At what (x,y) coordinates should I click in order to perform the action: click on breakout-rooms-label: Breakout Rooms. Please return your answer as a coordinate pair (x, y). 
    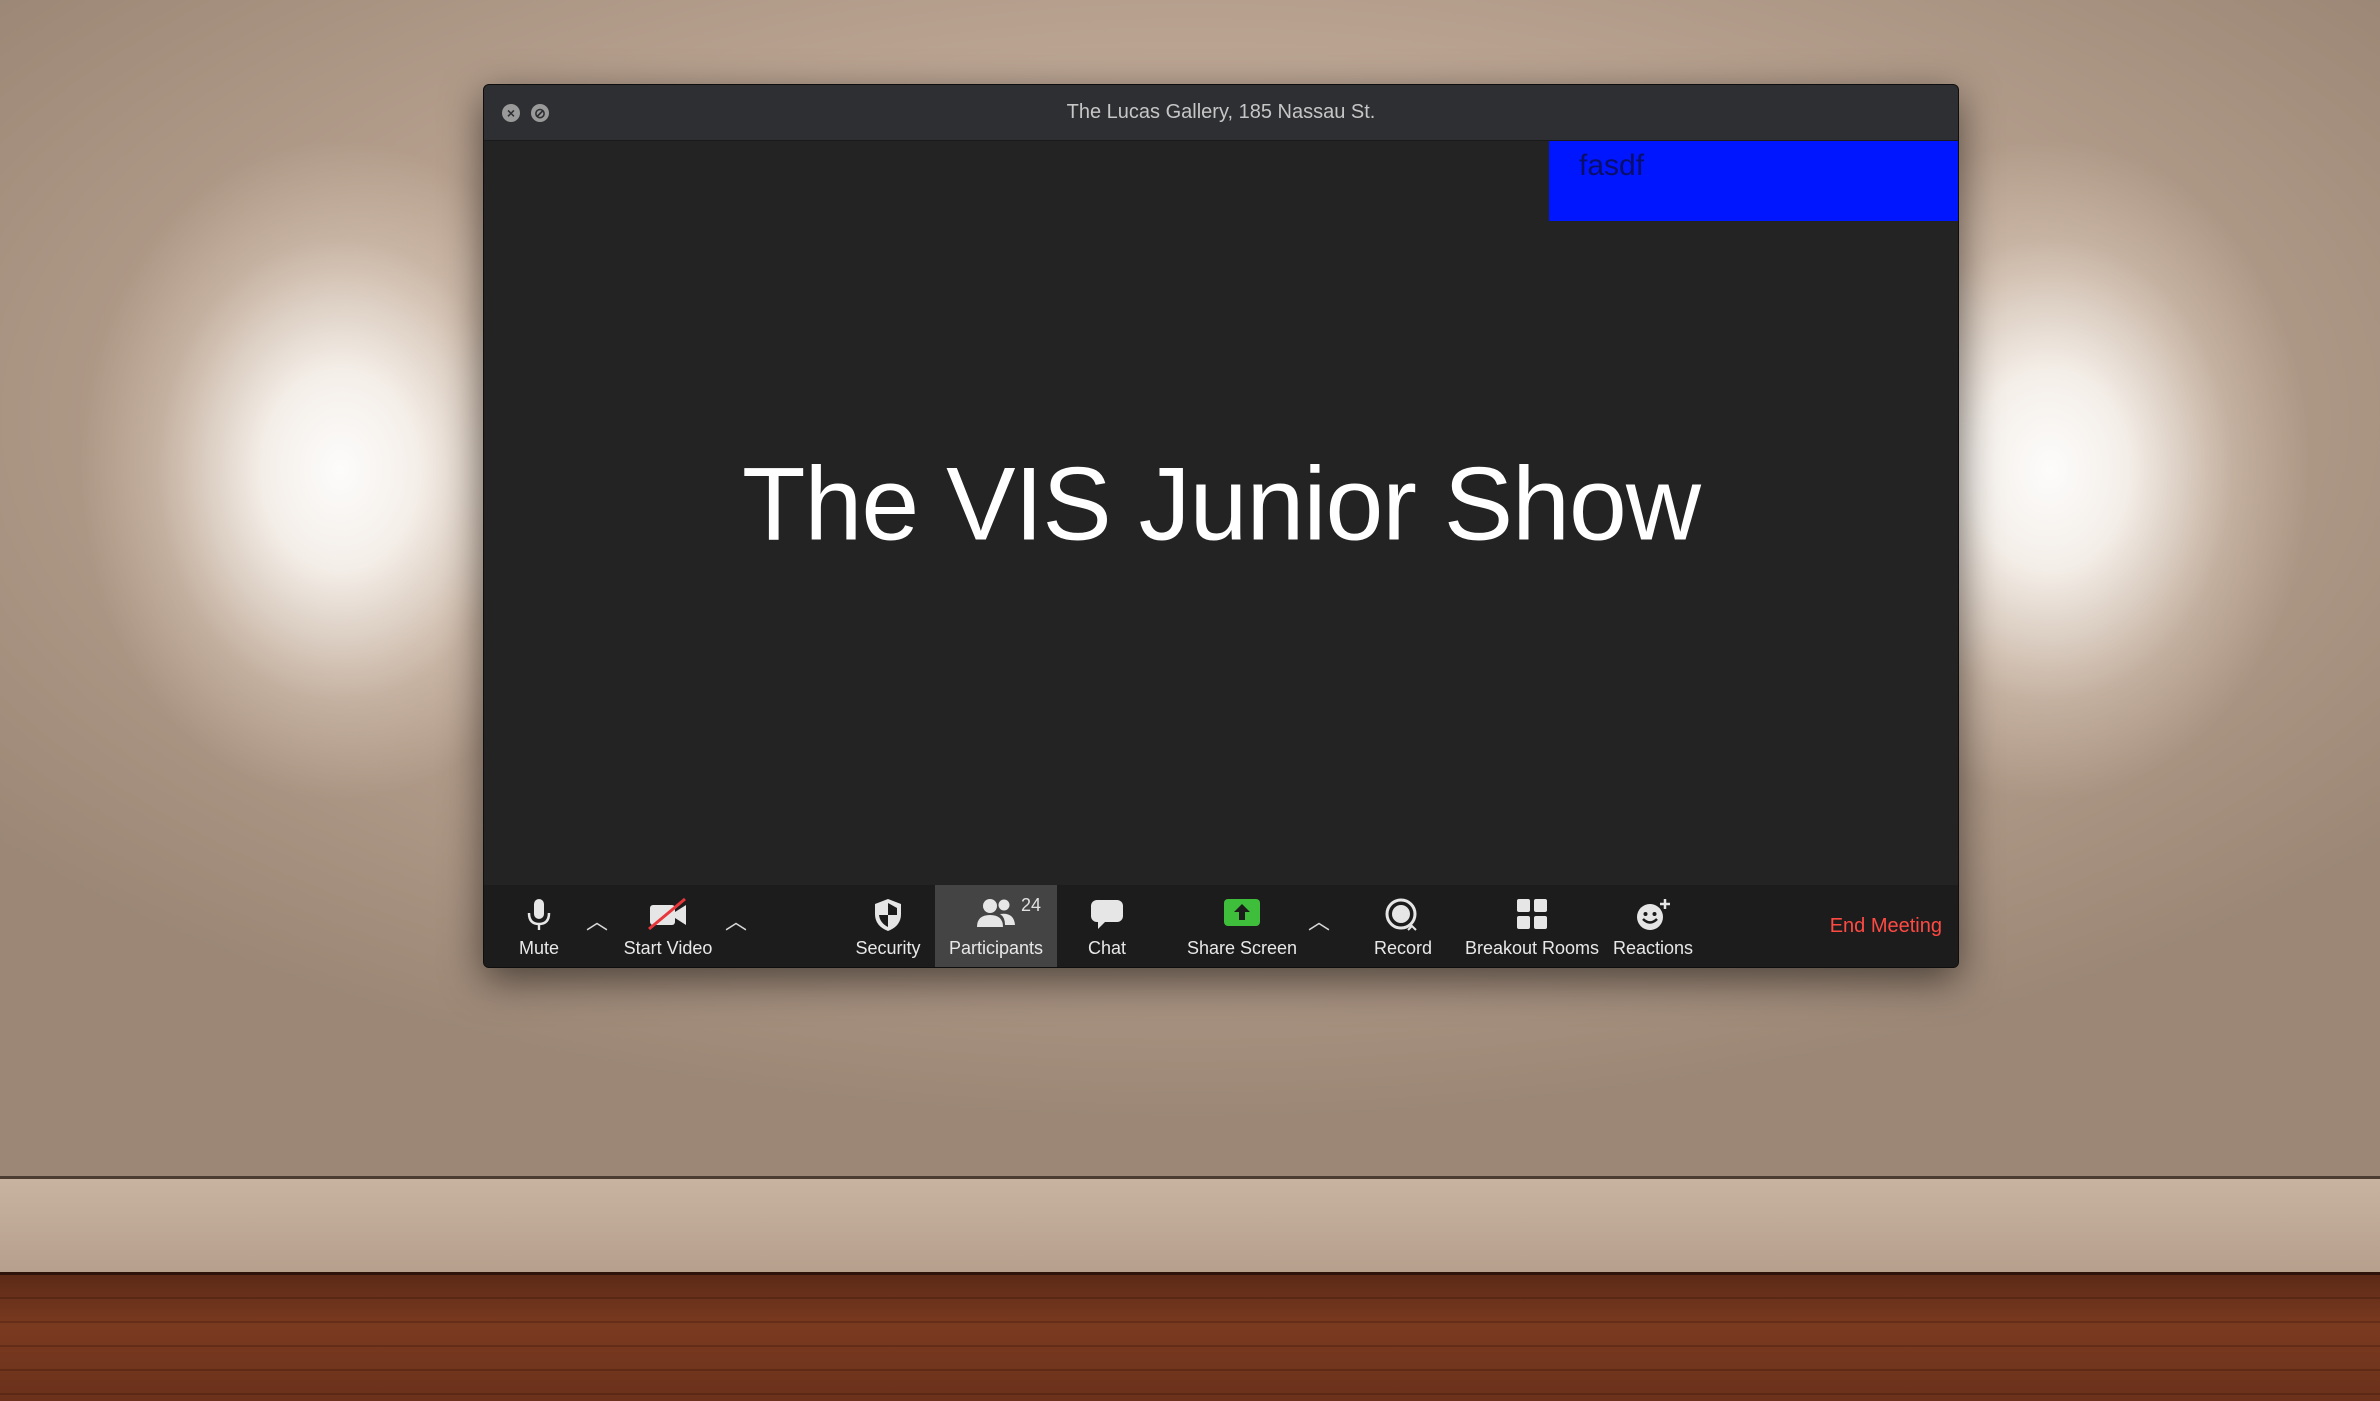
    Looking at the image, I should click on (1532, 948).